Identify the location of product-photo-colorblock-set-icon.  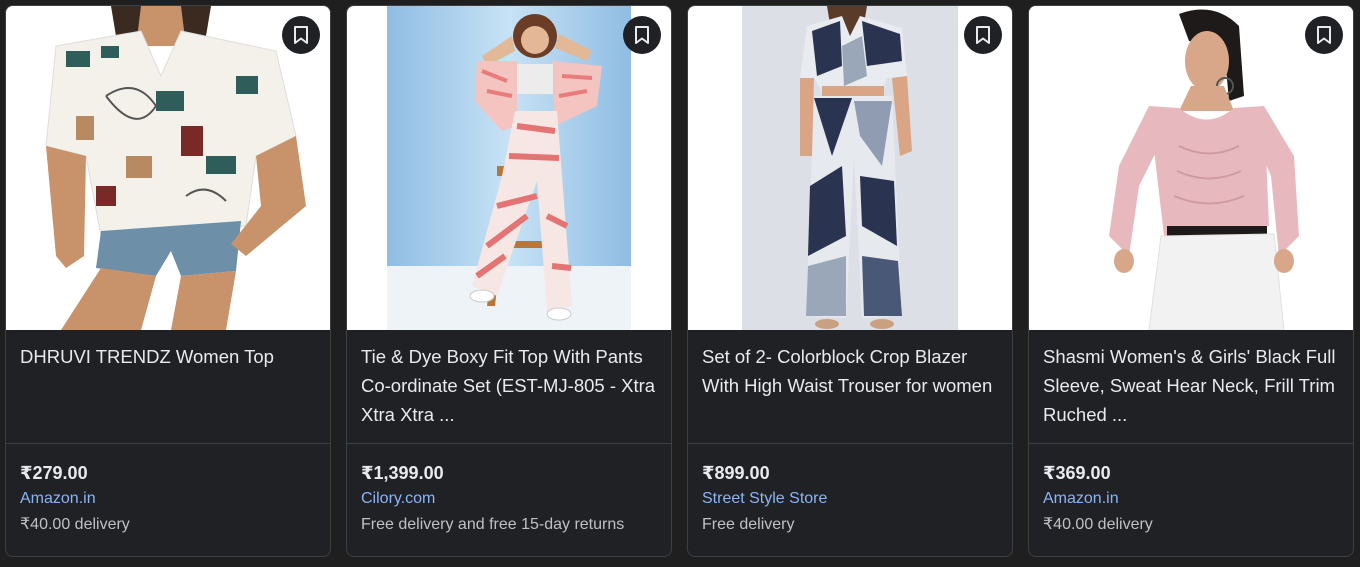
(850, 168).